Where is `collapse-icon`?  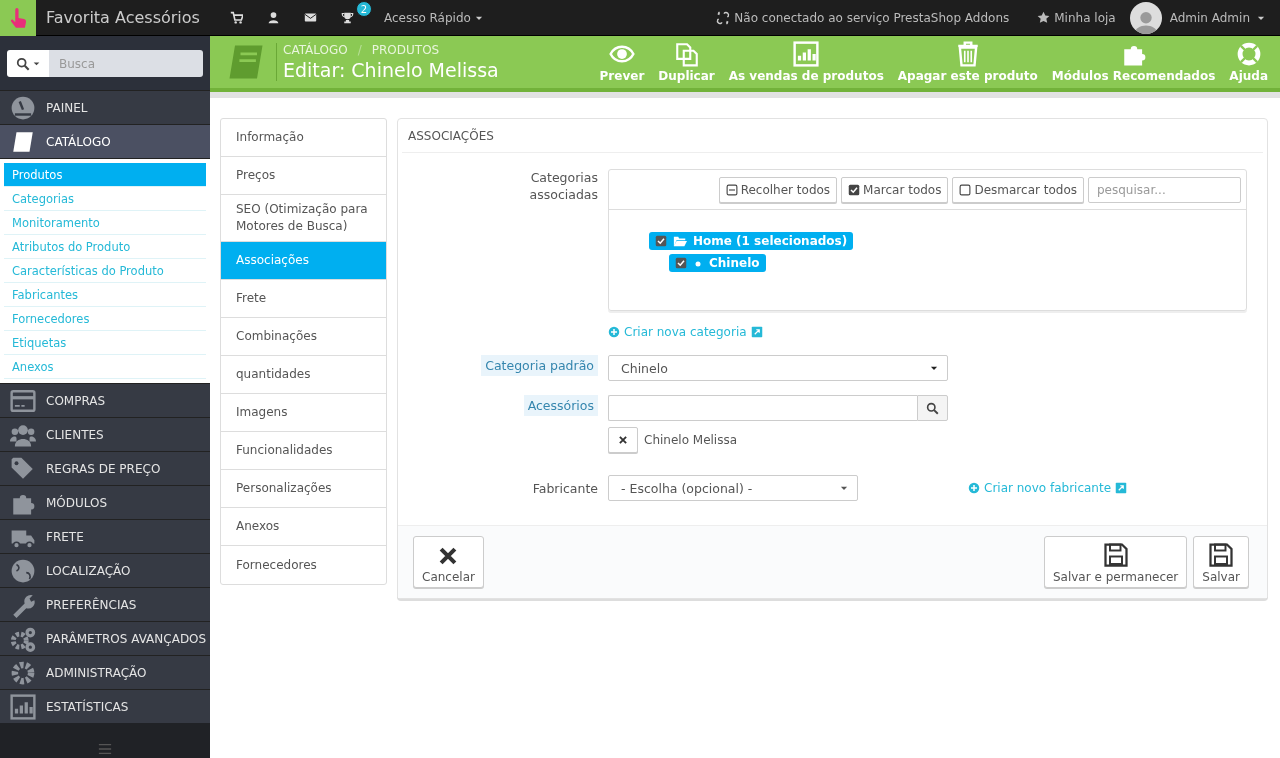 collapse-icon is located at coordinates (731, 190).